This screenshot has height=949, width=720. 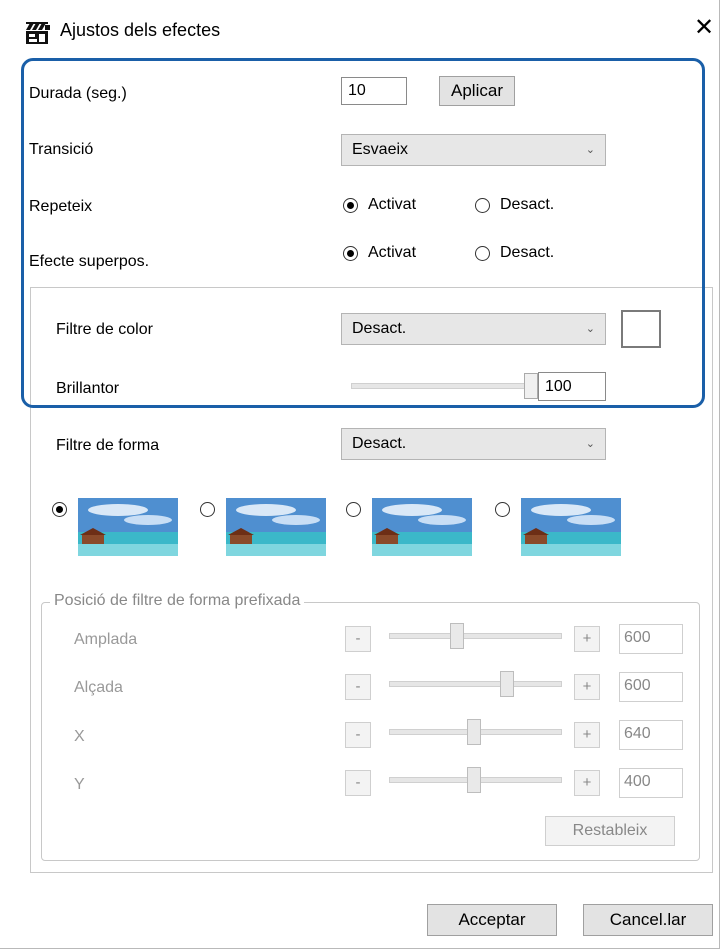 What do you see at coordinates (531, 386) in the screenshot?
I see `brightness-slider-thumb` at bounding box center [531, 386].